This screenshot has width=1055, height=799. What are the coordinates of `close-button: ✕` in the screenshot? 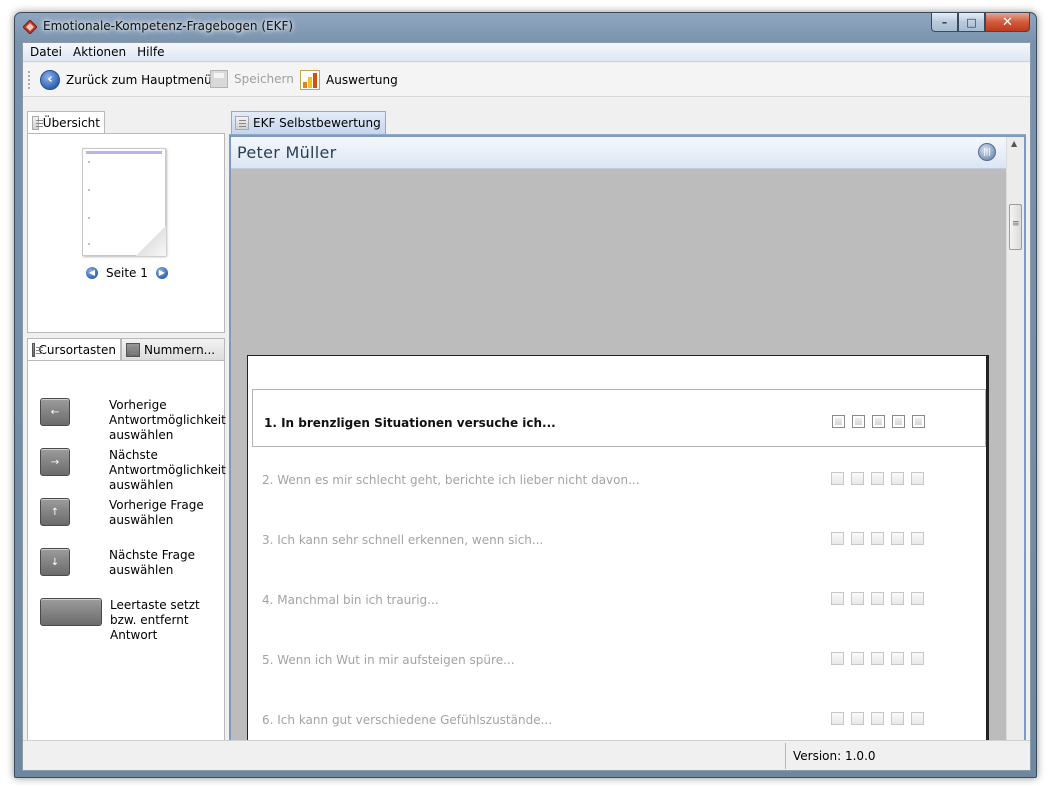 It's located at (1007, 22).